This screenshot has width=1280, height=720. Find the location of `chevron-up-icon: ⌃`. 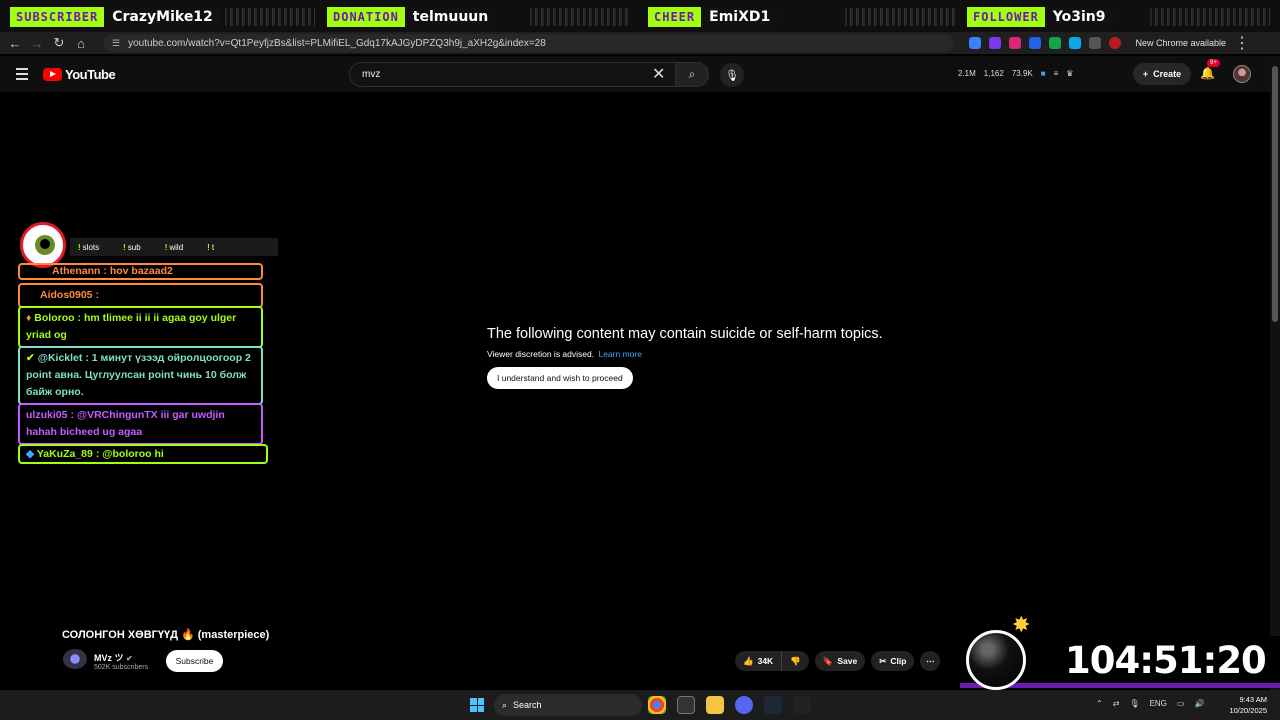

chevron-up-icon: ⌃ is located at coordinates (1099, 703).